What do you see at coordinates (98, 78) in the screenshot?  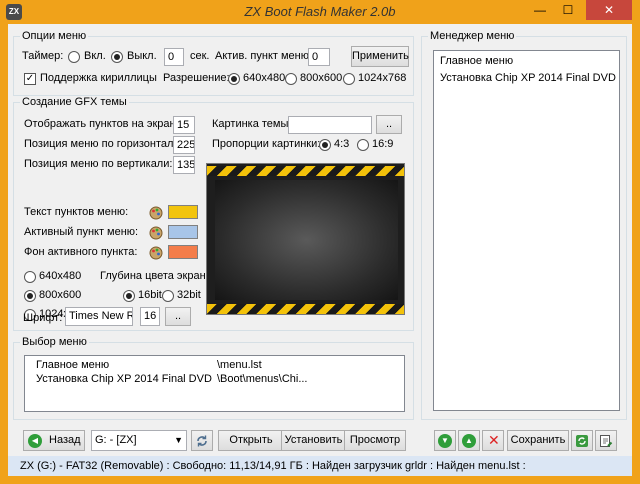 I see `cyrillic-label: Поддержка кириллицы` at bounding box center [98, 78].